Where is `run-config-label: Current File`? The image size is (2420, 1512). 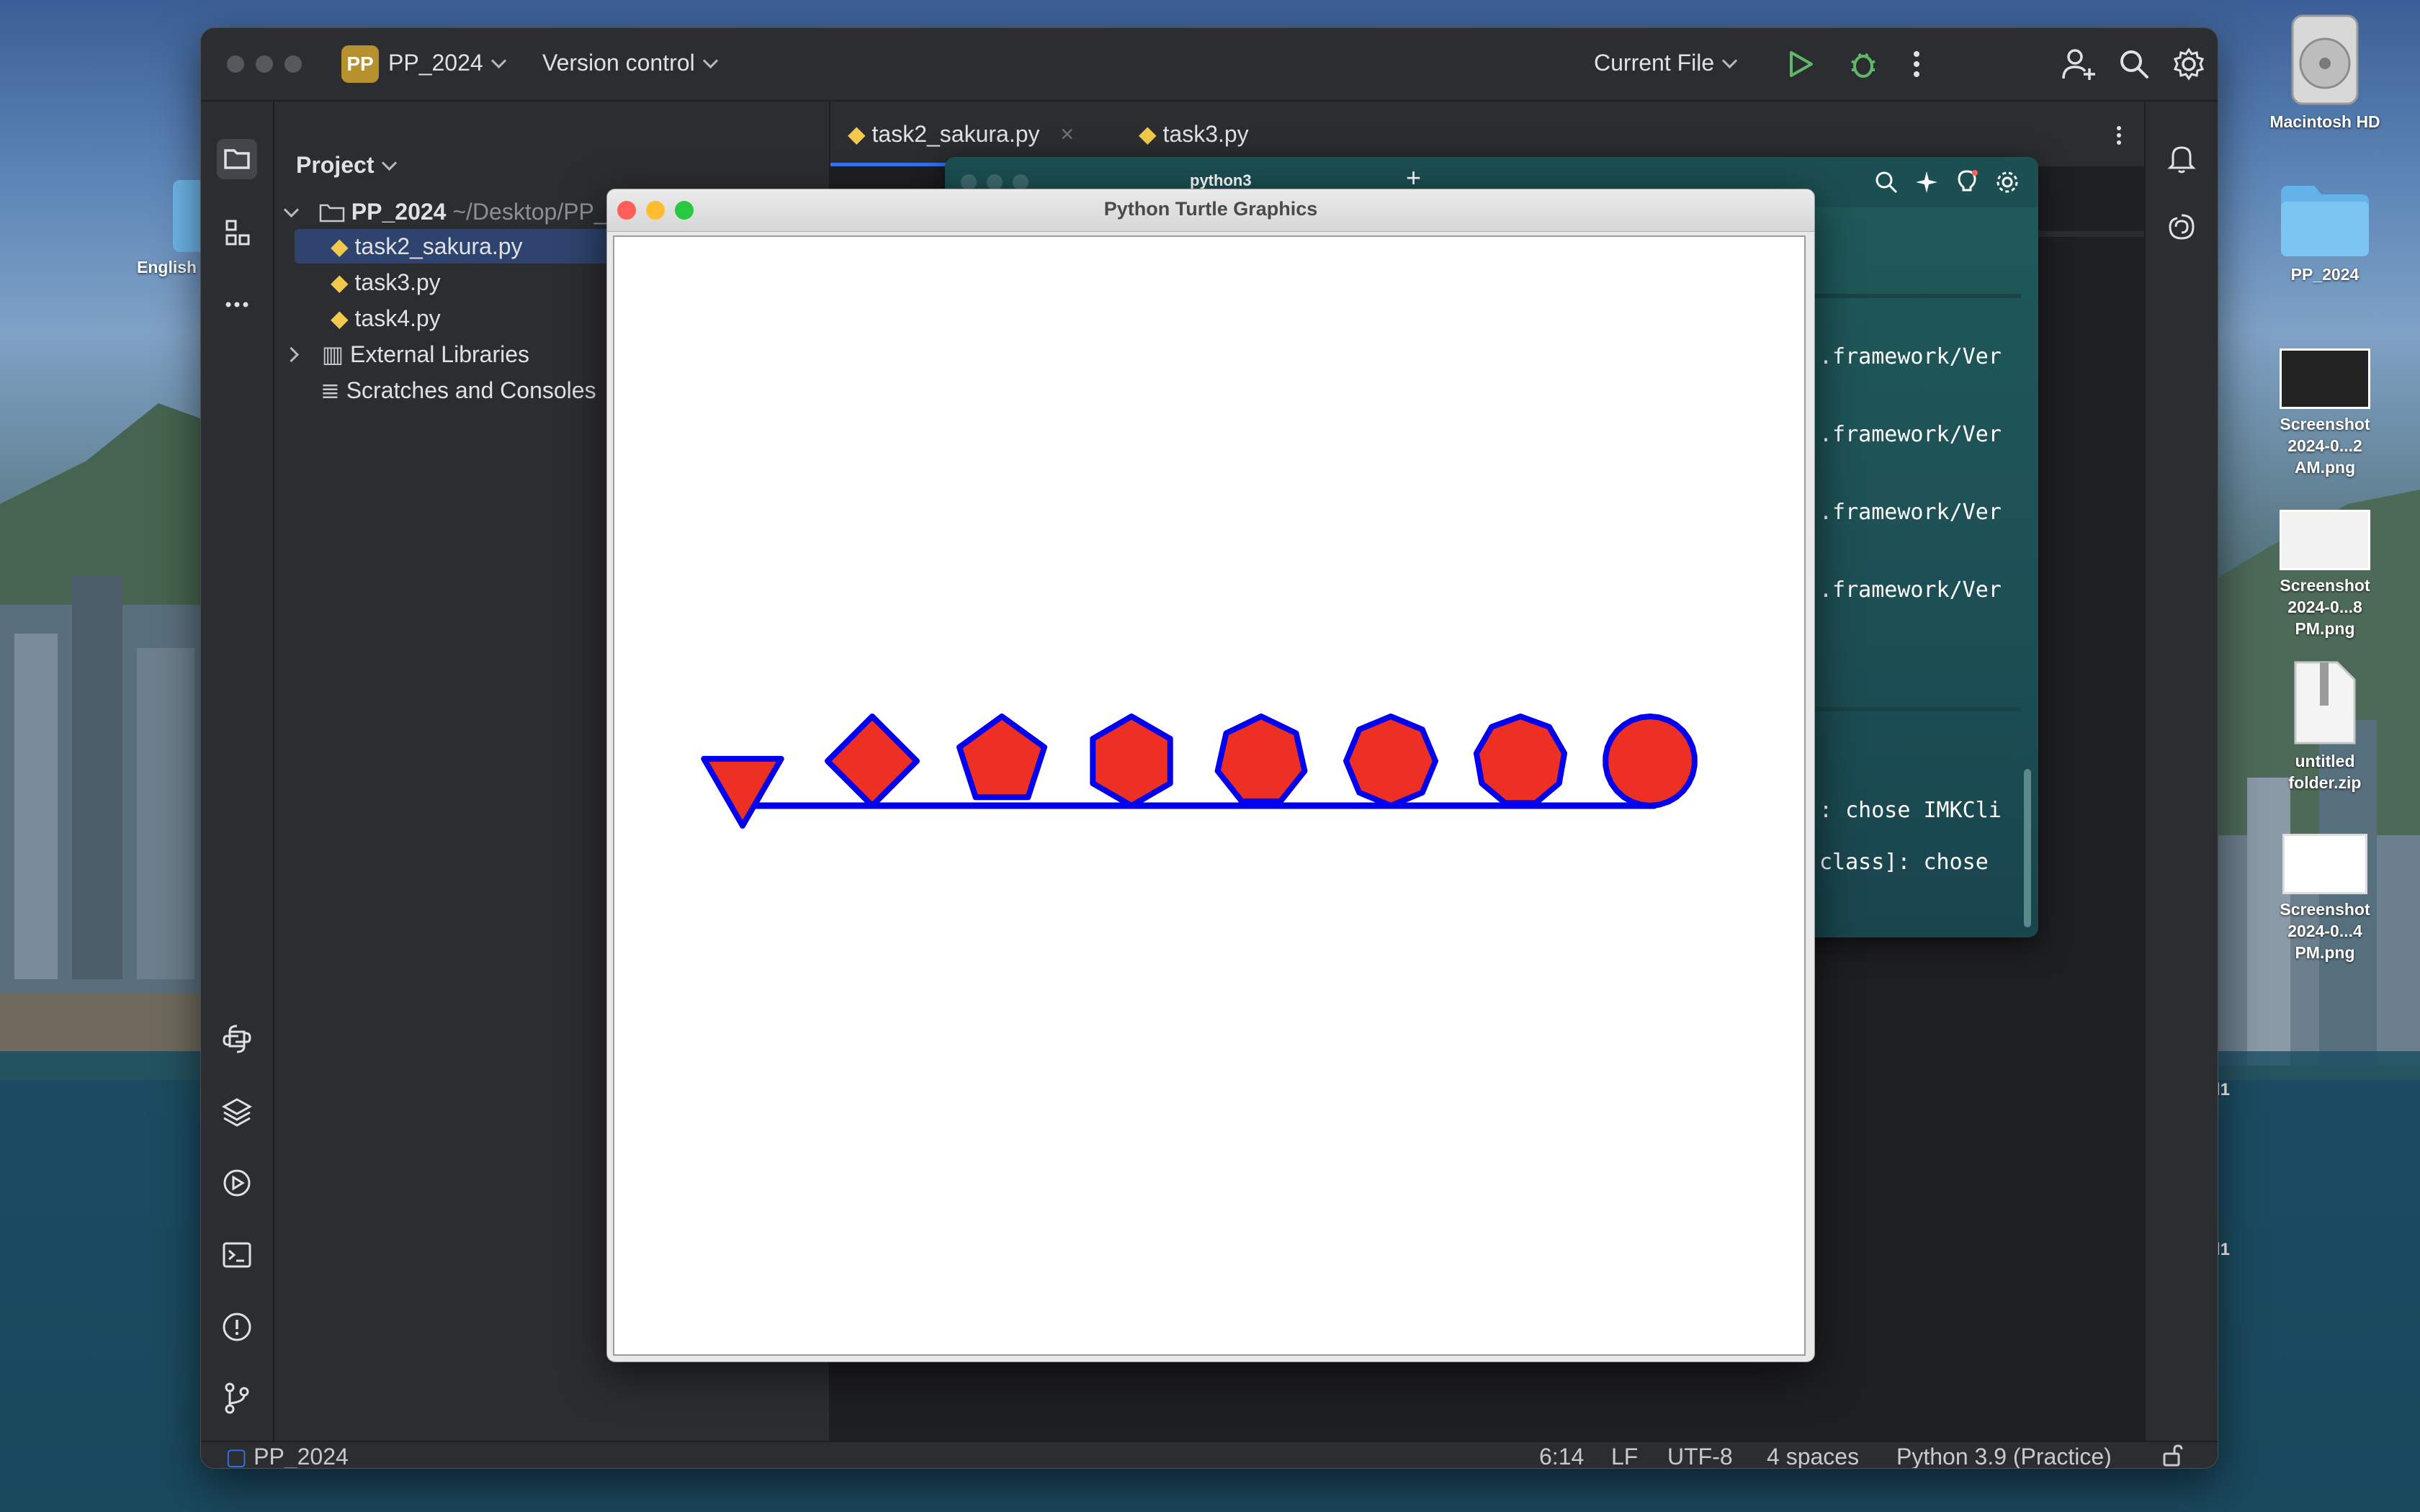
run-config-label: Current File is located at coordinates (1655, 63).